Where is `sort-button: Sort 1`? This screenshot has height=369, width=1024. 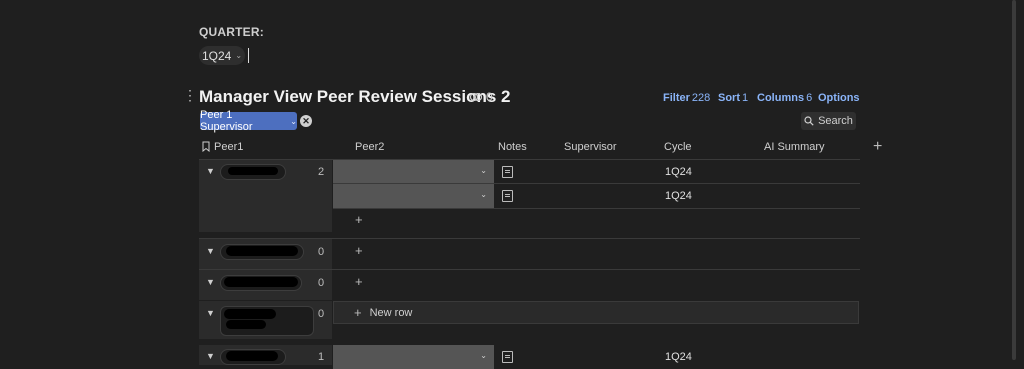 sort-button: Sort 1 is located at coordinates (733, 98).